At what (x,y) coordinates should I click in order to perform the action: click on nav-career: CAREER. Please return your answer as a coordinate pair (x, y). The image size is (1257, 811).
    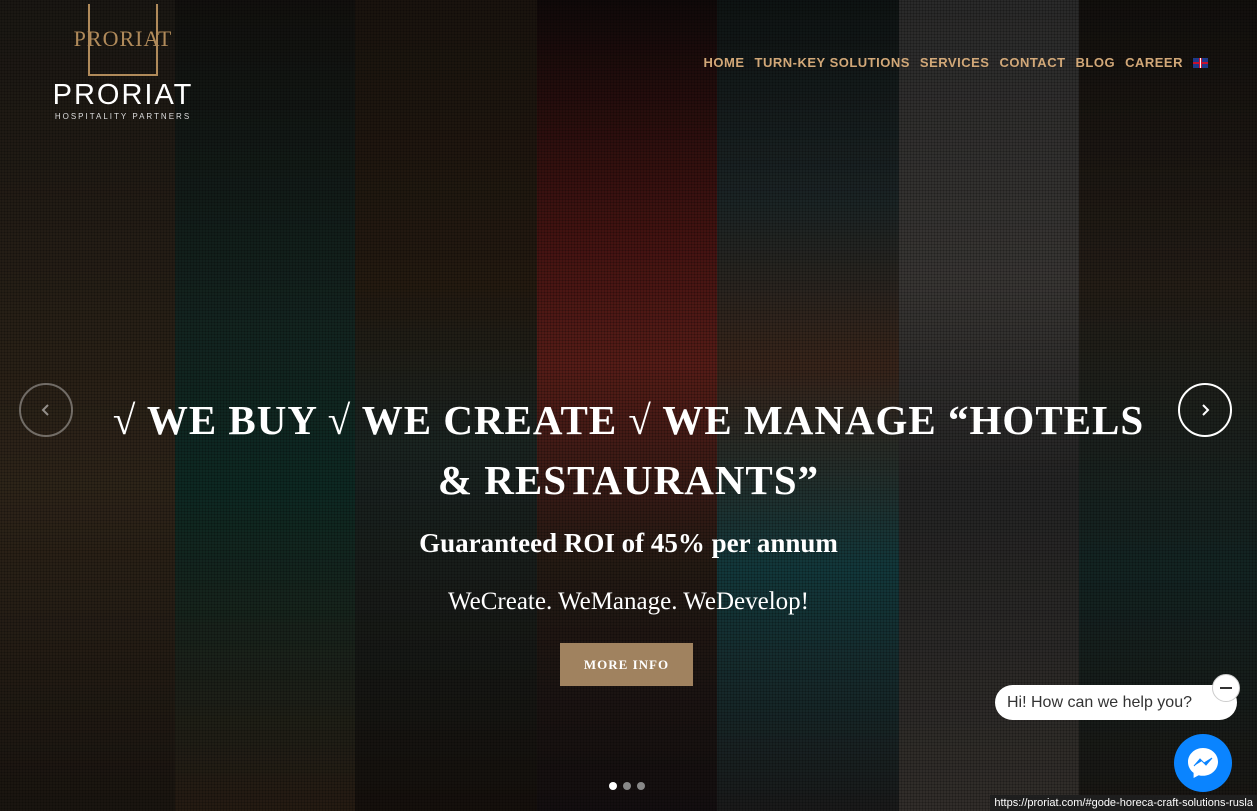
    Looking at the image, I should click on (1154, 62).